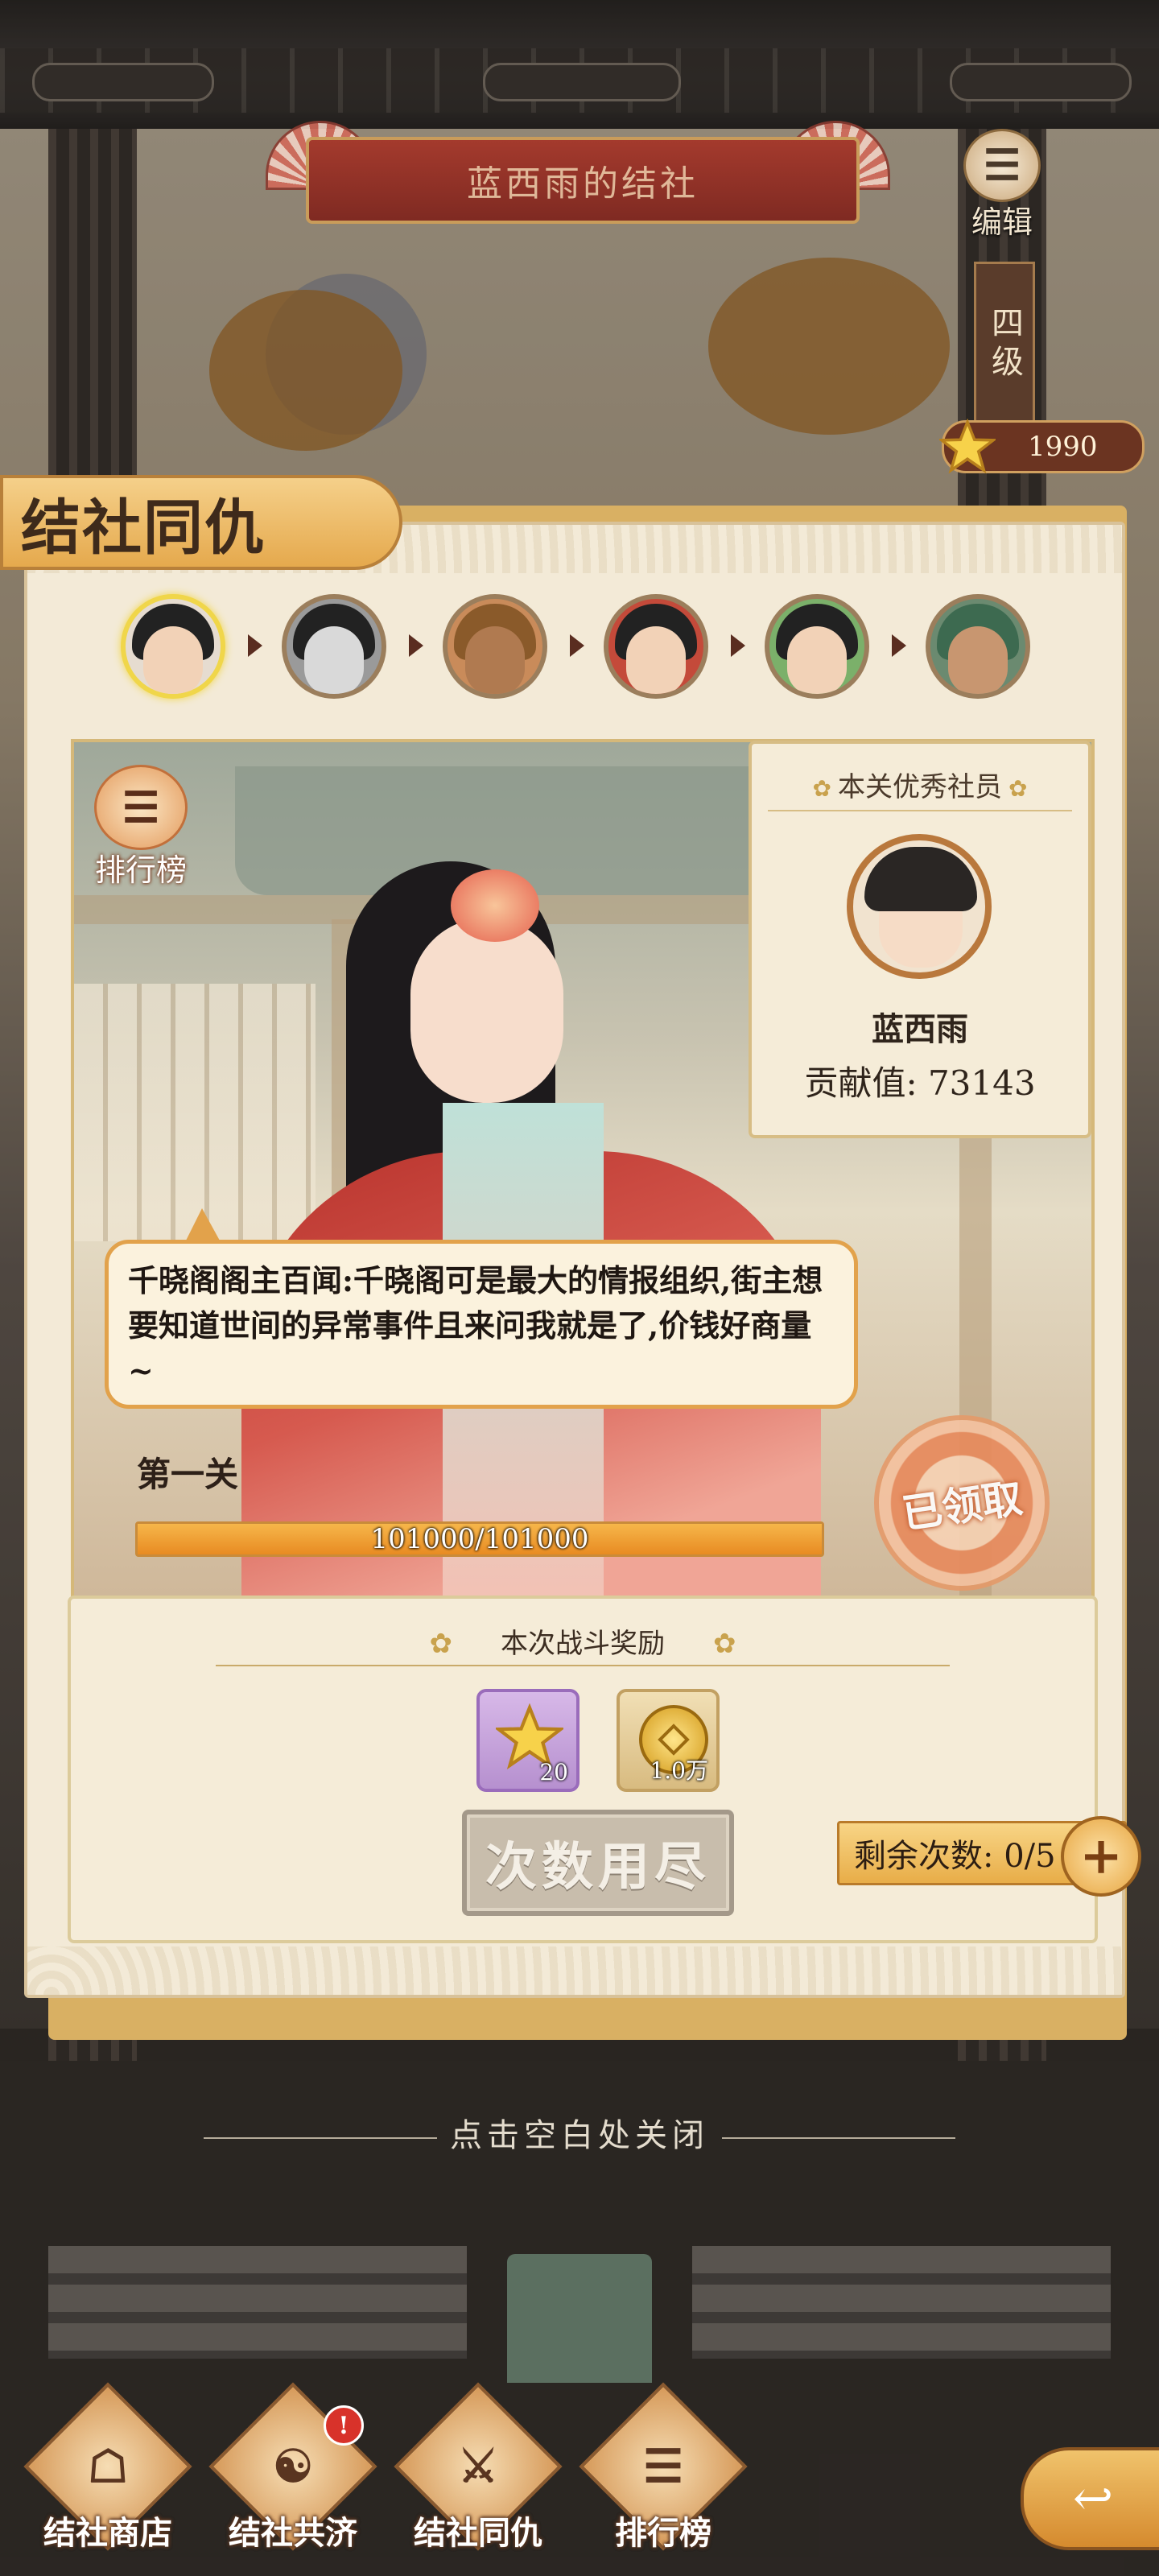 Image resolution: width=1159 pixels, height=2576 pixels. What do you see at coordinates (583, 183) in the screenshot?
I see `club-title: 蓝西雨的结社` at bounding box center [583, 183].